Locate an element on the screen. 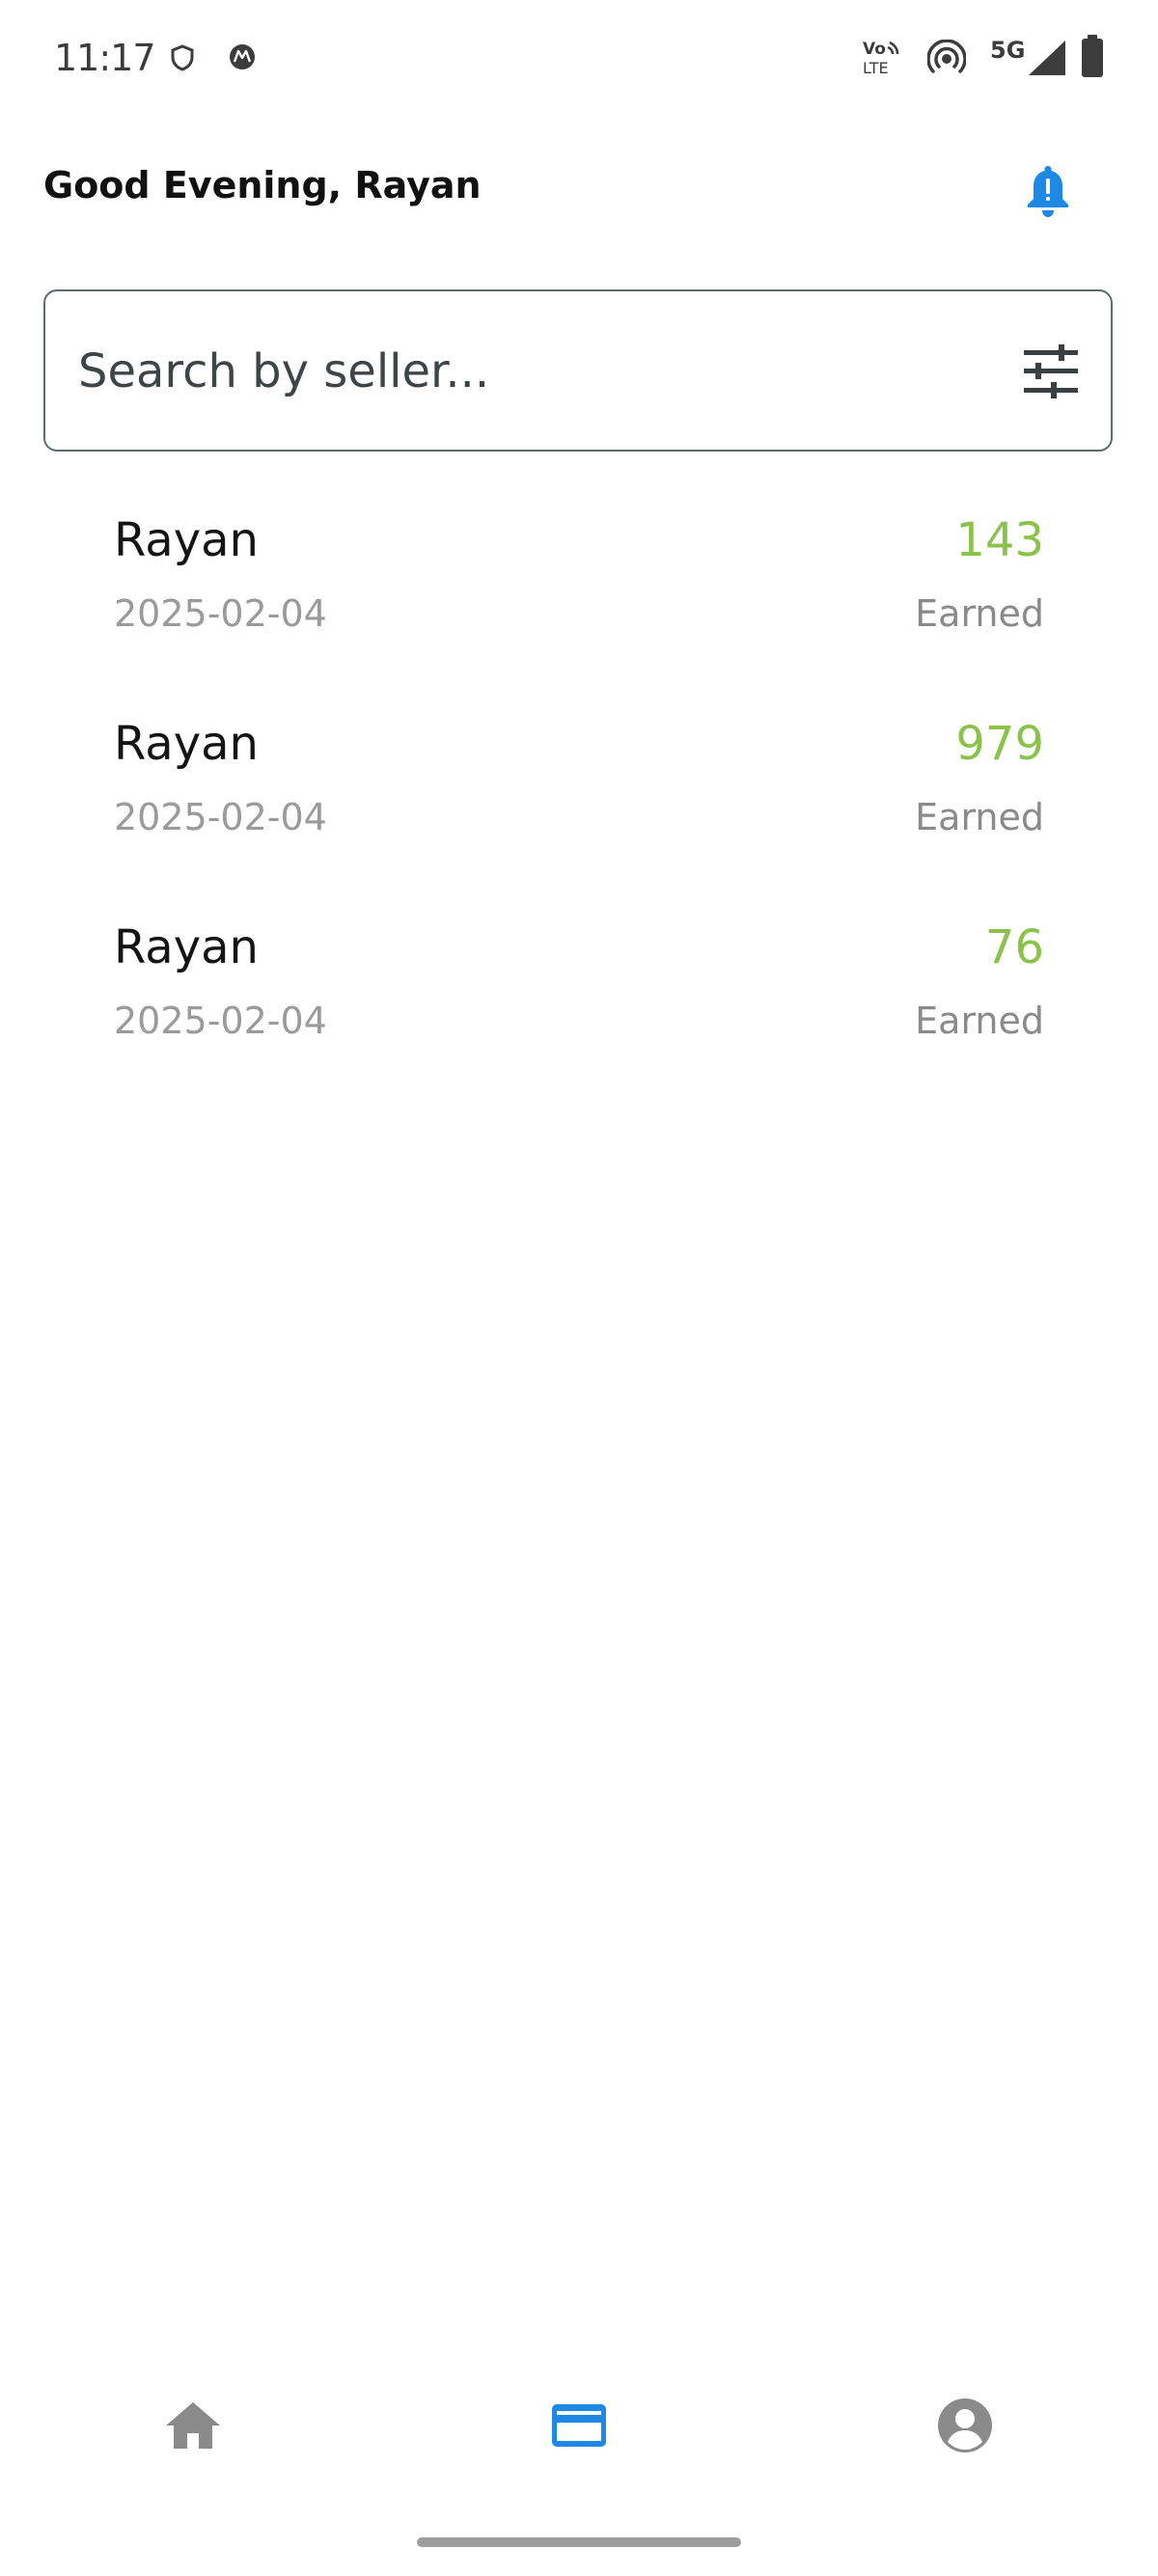 The width and height of the screenshot is (1158, 2576). network-label: 5G is located at coordinates (1007, 51).